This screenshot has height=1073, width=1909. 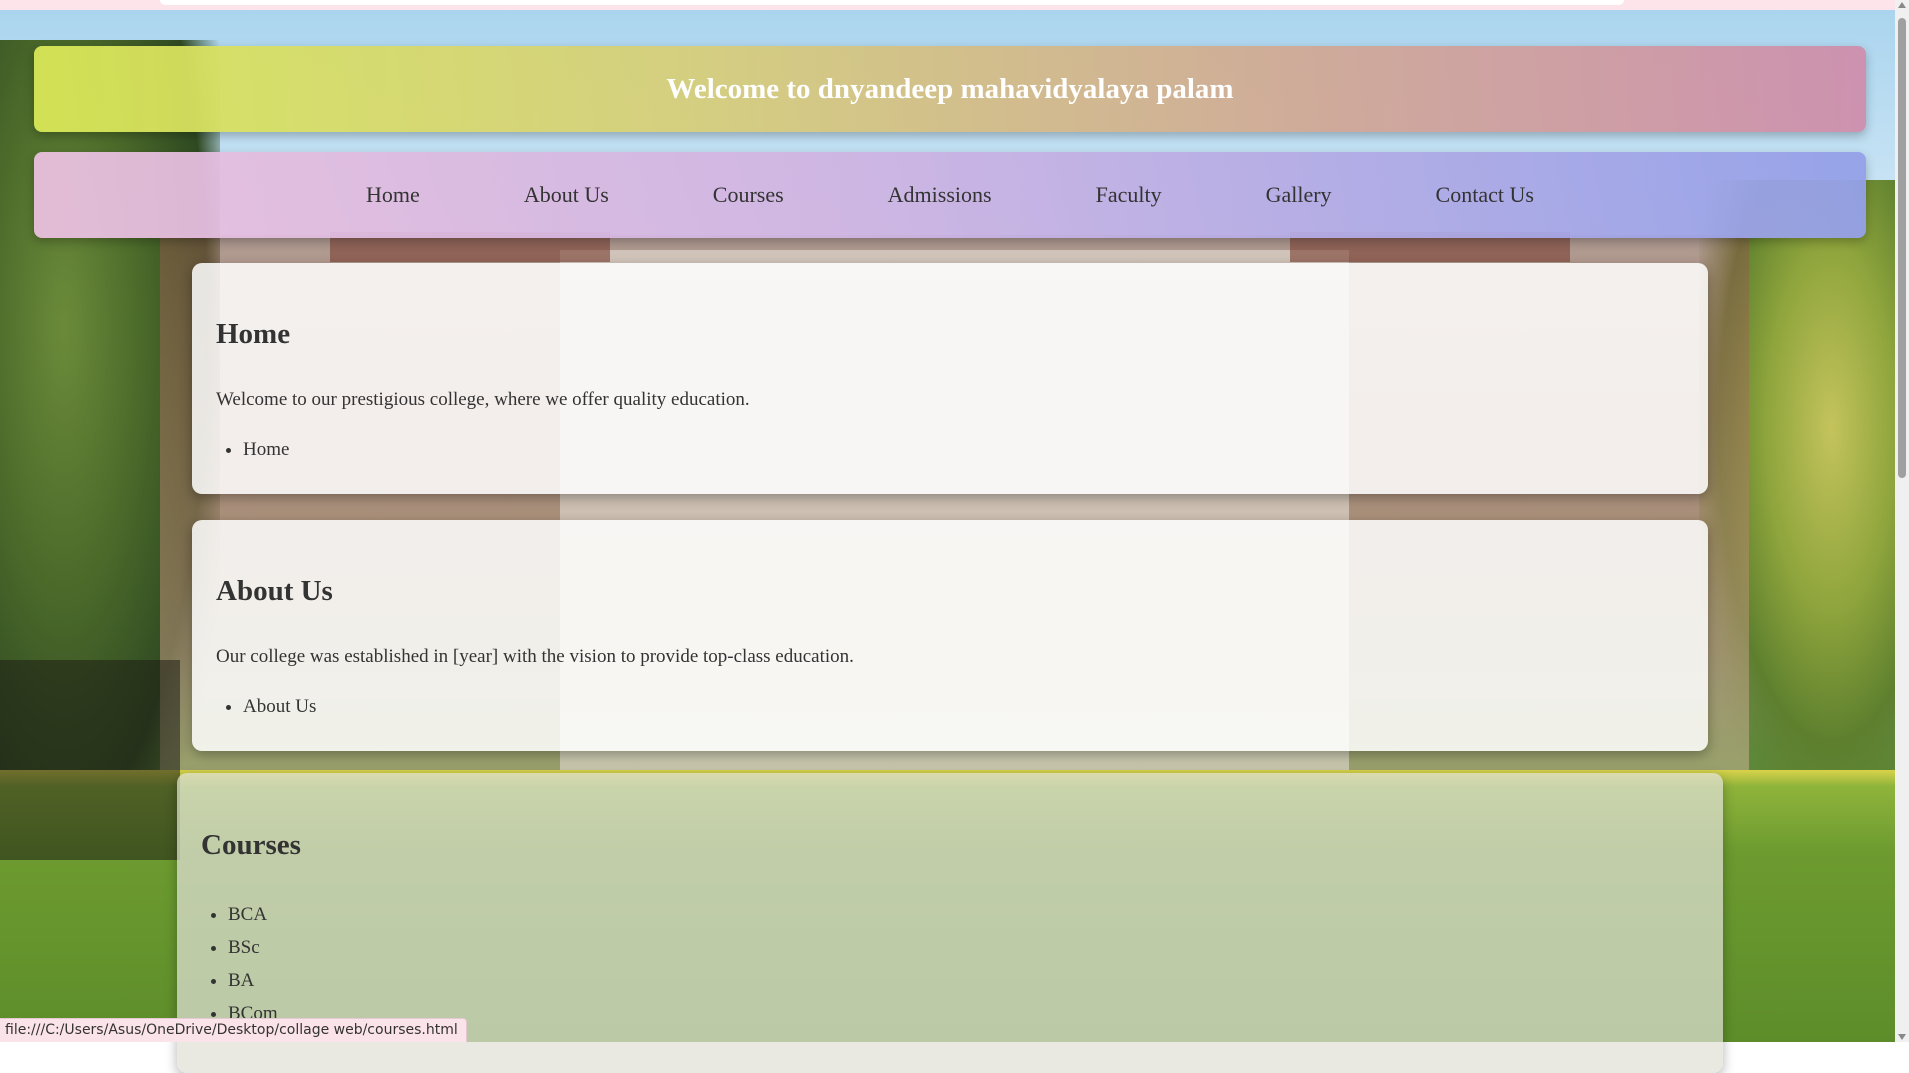 I want to click on banner-title: Welcome to dnyandeep mahavidyalaya palam, so click(x=950, y=88).